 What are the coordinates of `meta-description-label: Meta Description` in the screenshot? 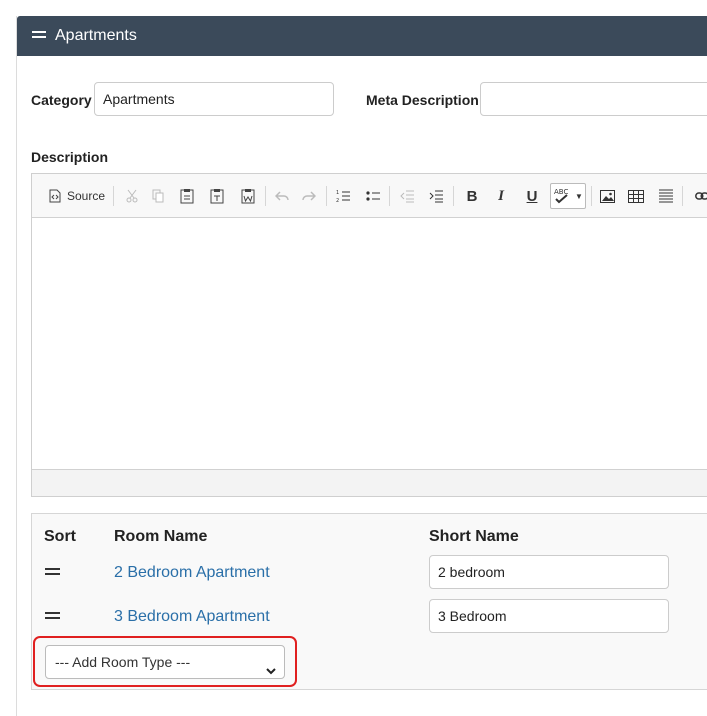 It's located at (422, 100).